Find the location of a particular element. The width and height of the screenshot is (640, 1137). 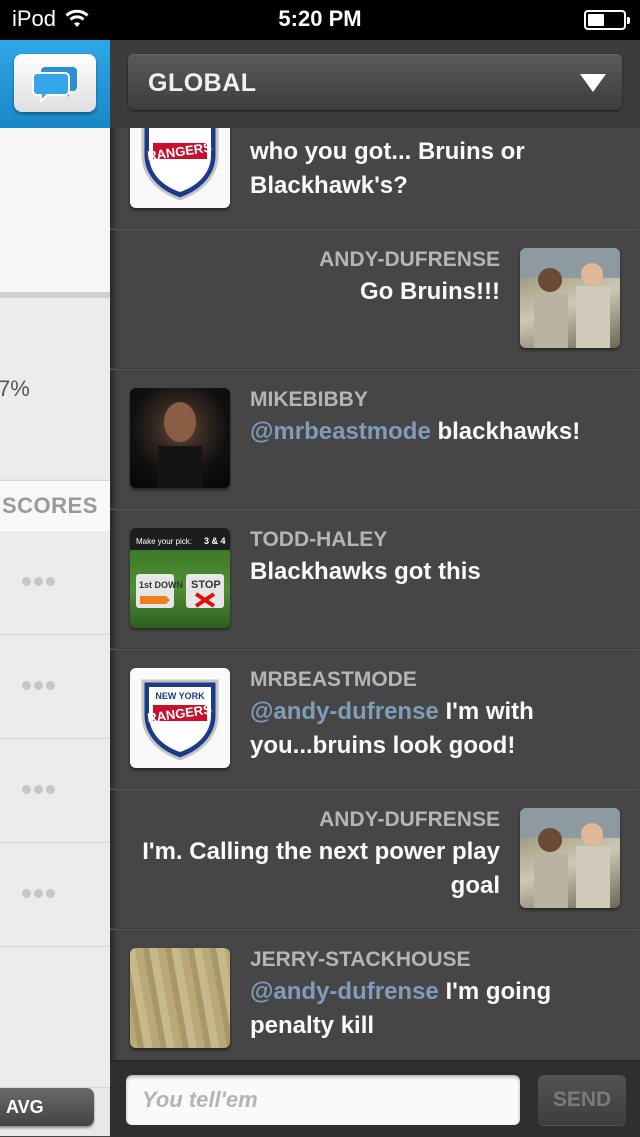

message-username: MIKEBIBBY is located at coordinates (309, 400).